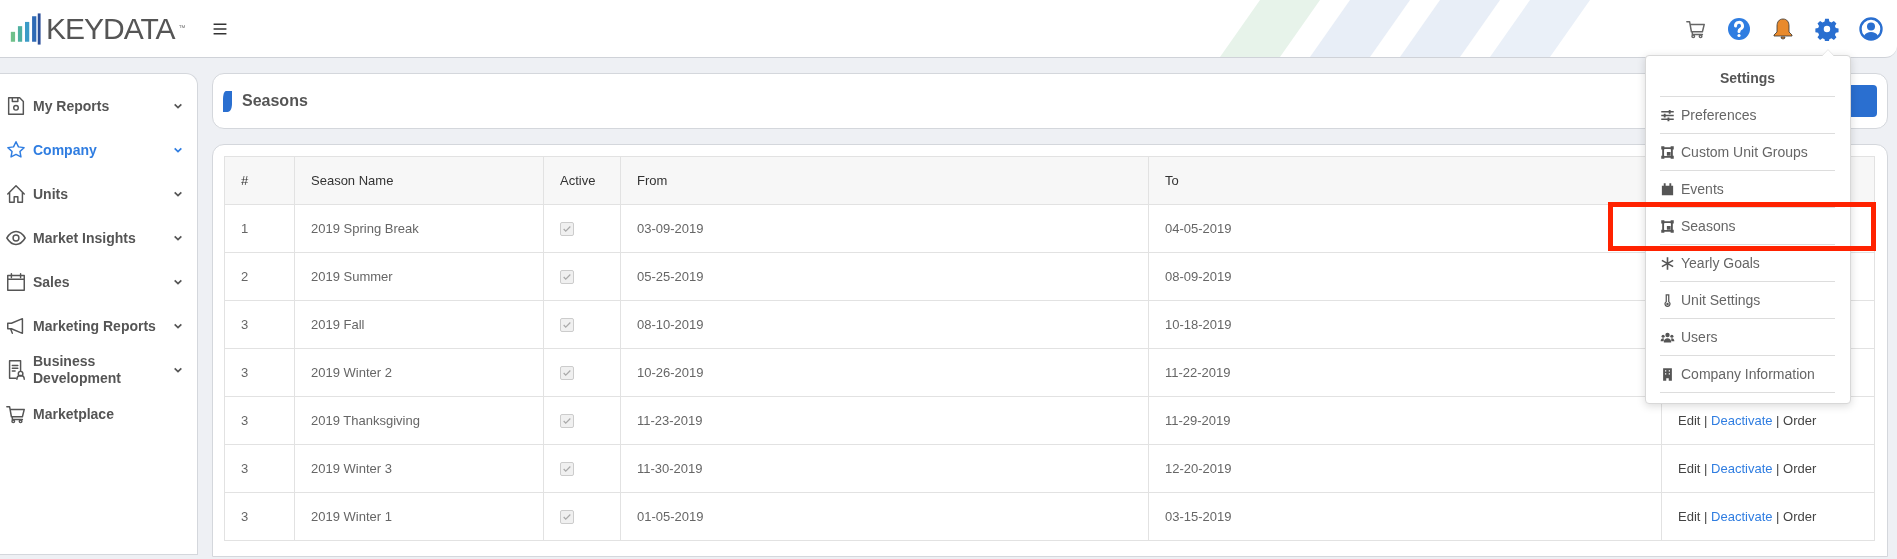 The height and width of the screenshot is (559, 1897). Describe the element at coordinates (227, 101) in the screenshot. I see `title-accent-icon` at that location.